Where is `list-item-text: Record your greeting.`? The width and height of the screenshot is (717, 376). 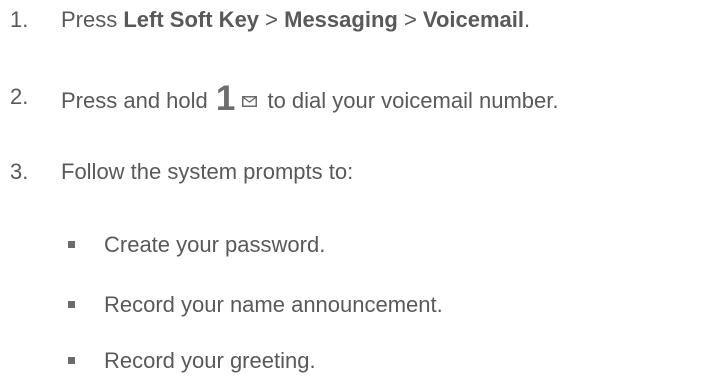
list-item-text: Record your greeting. is located at coordinates (210, 360).